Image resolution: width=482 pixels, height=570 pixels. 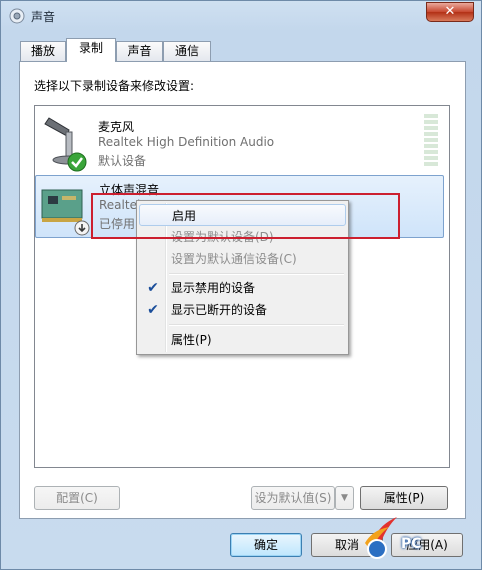 I want to click on watermark-text: PC, so click(x=411, y=544).